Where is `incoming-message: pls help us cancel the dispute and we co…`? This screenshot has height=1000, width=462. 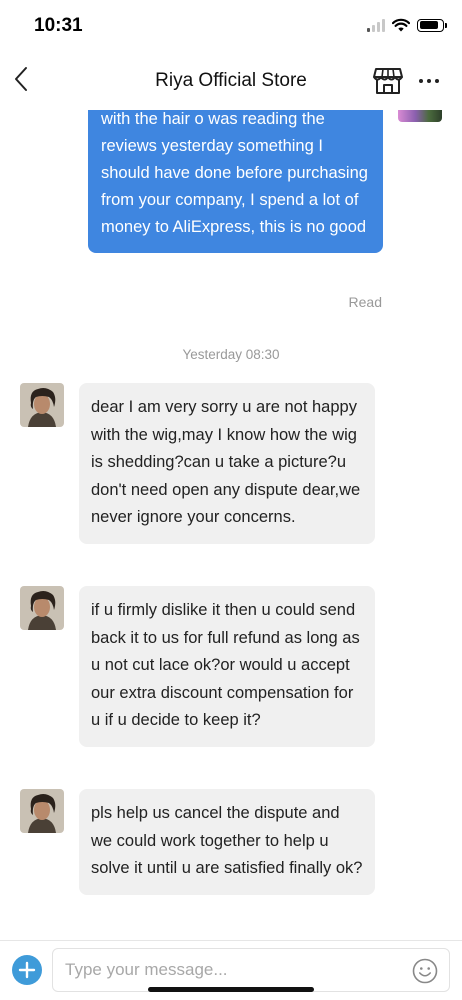 incoming-message: pls help us cancel the dispute and we co… is located at coordinates (227, 842).